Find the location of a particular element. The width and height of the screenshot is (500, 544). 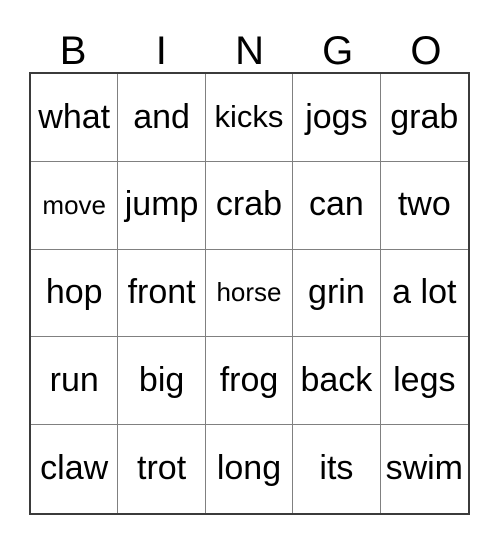

bingo-cell: claw is located at coordinates (75, 469).